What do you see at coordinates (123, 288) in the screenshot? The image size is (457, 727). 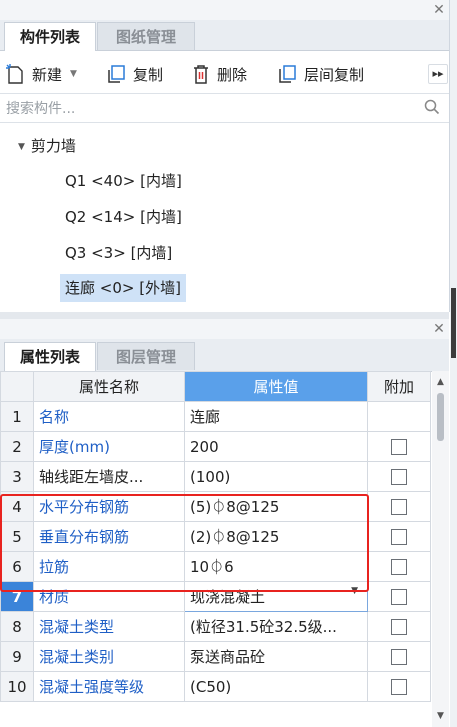 I see `tree-item-corridor: 连廊 <0> [外墙]` at bounding box center [123, 288].